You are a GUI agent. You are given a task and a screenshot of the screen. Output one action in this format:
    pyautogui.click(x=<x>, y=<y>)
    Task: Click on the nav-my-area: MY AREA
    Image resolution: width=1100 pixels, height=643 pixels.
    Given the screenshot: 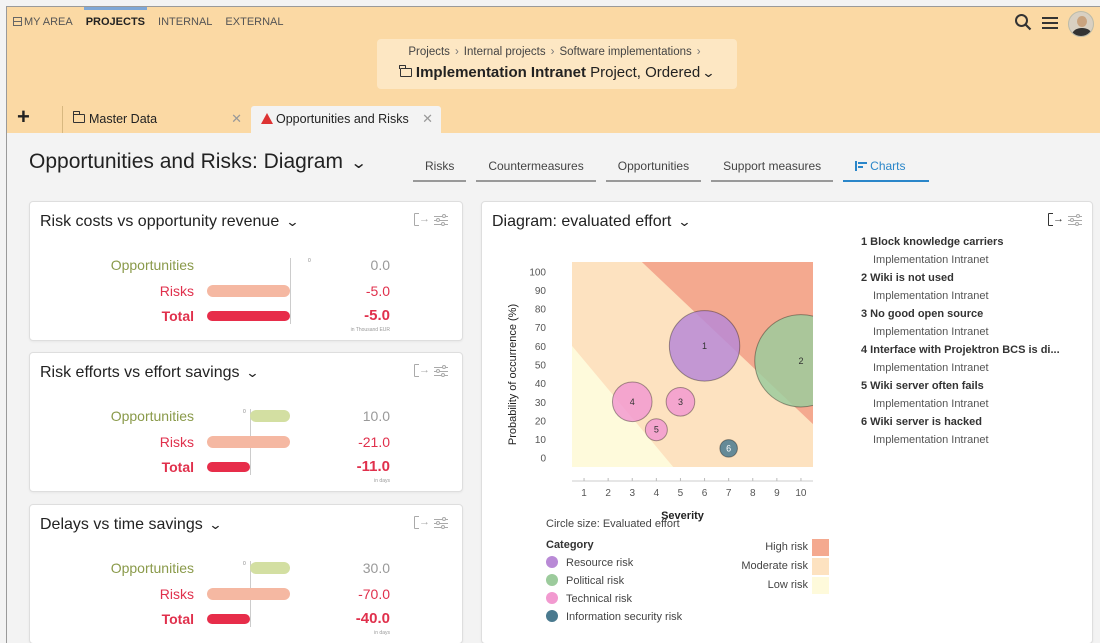 What is the action you would take?
    pyautogui.click(x=43, y=22)
    